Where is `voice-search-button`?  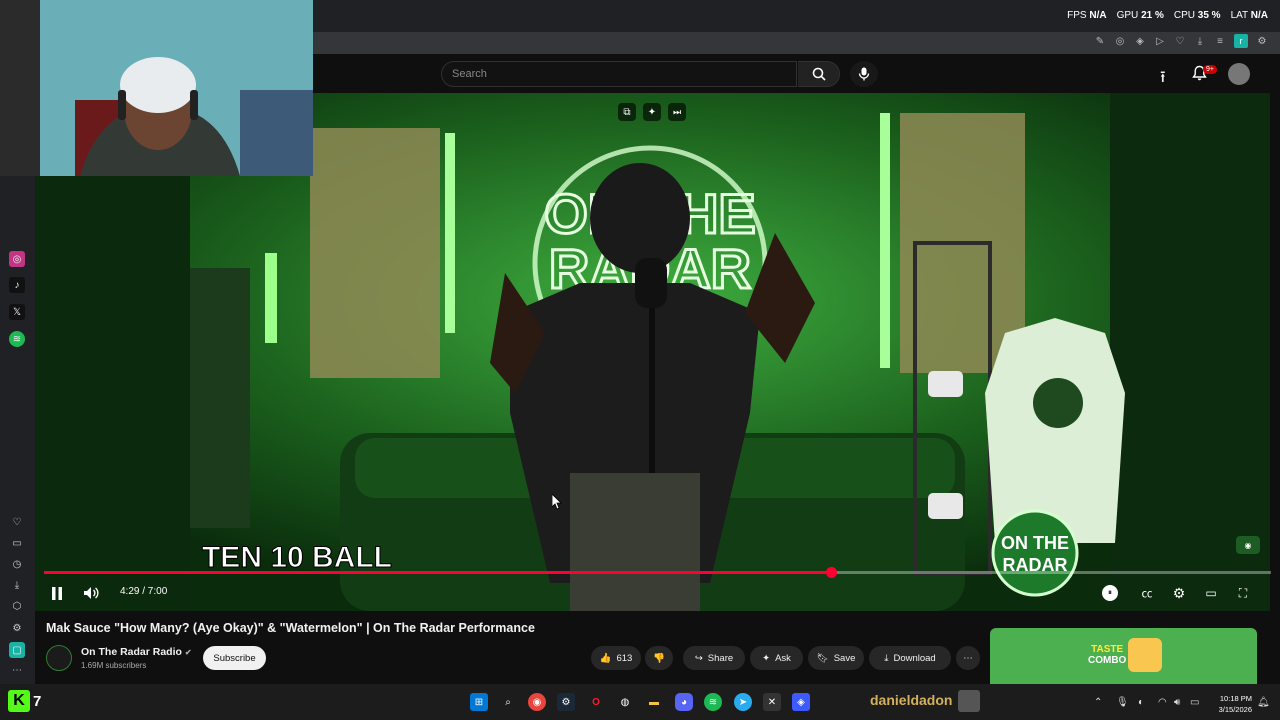
voice-search-button is located at coordinates (864, 74).